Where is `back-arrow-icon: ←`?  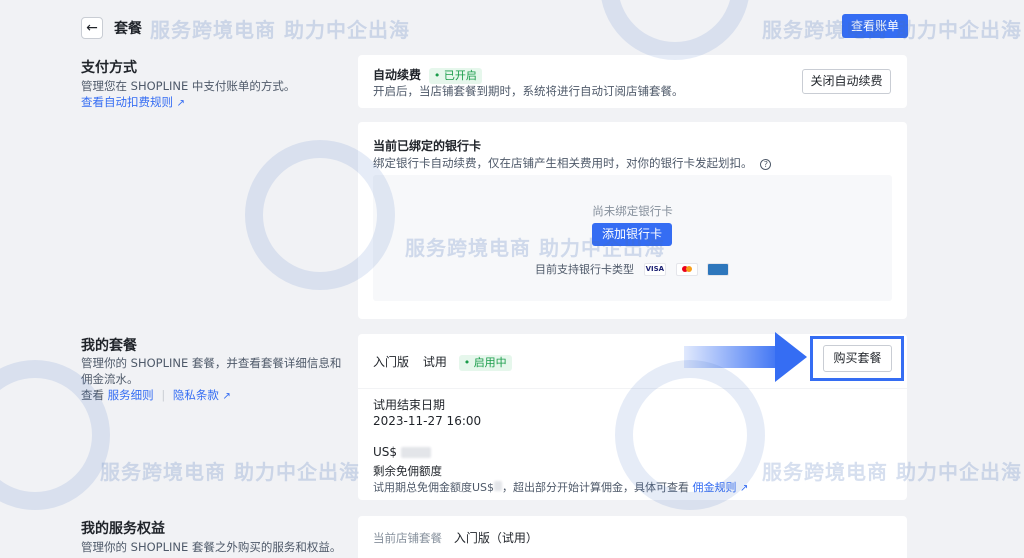
back-arrow-icon: ← is located at coordinates (92, 28).